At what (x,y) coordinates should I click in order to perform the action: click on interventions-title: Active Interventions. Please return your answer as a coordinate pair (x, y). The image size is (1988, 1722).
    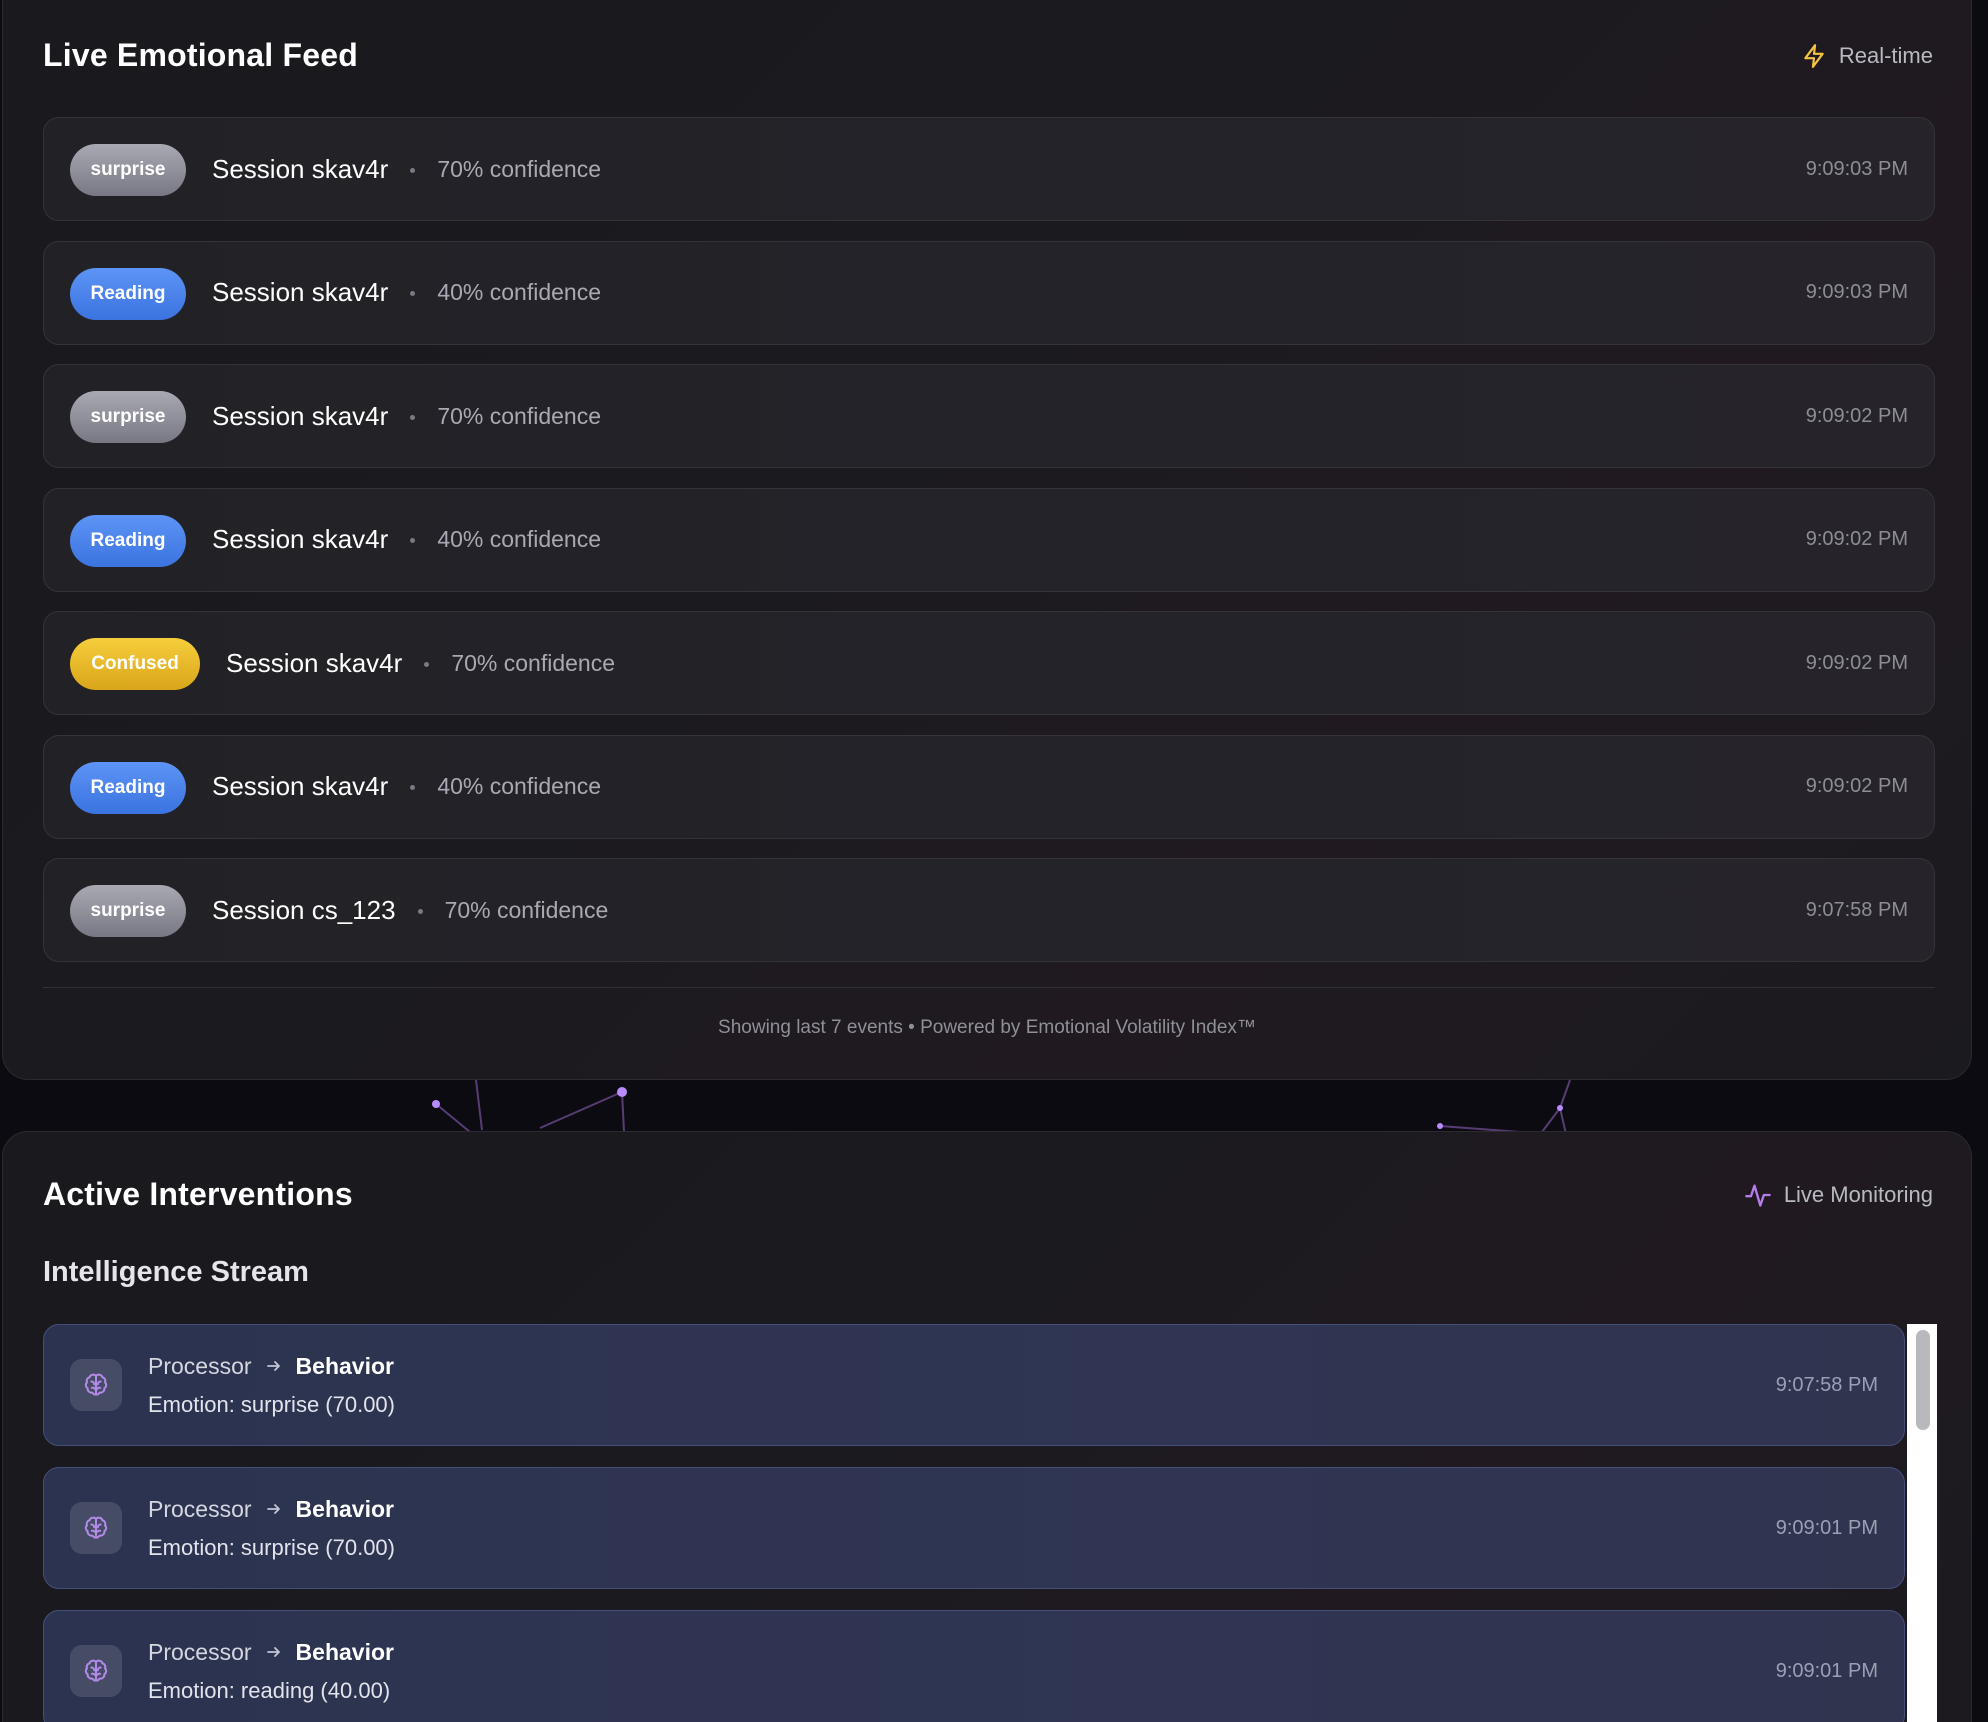
    Looking at the image, I should click on (198, 1194).